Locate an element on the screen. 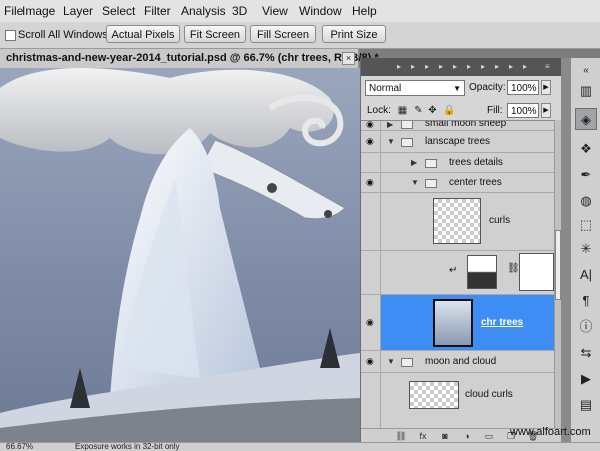 The height and width of the screenshot is (451, 600). link-layers-icon: ⛓ is located at coordinates (401, 436).